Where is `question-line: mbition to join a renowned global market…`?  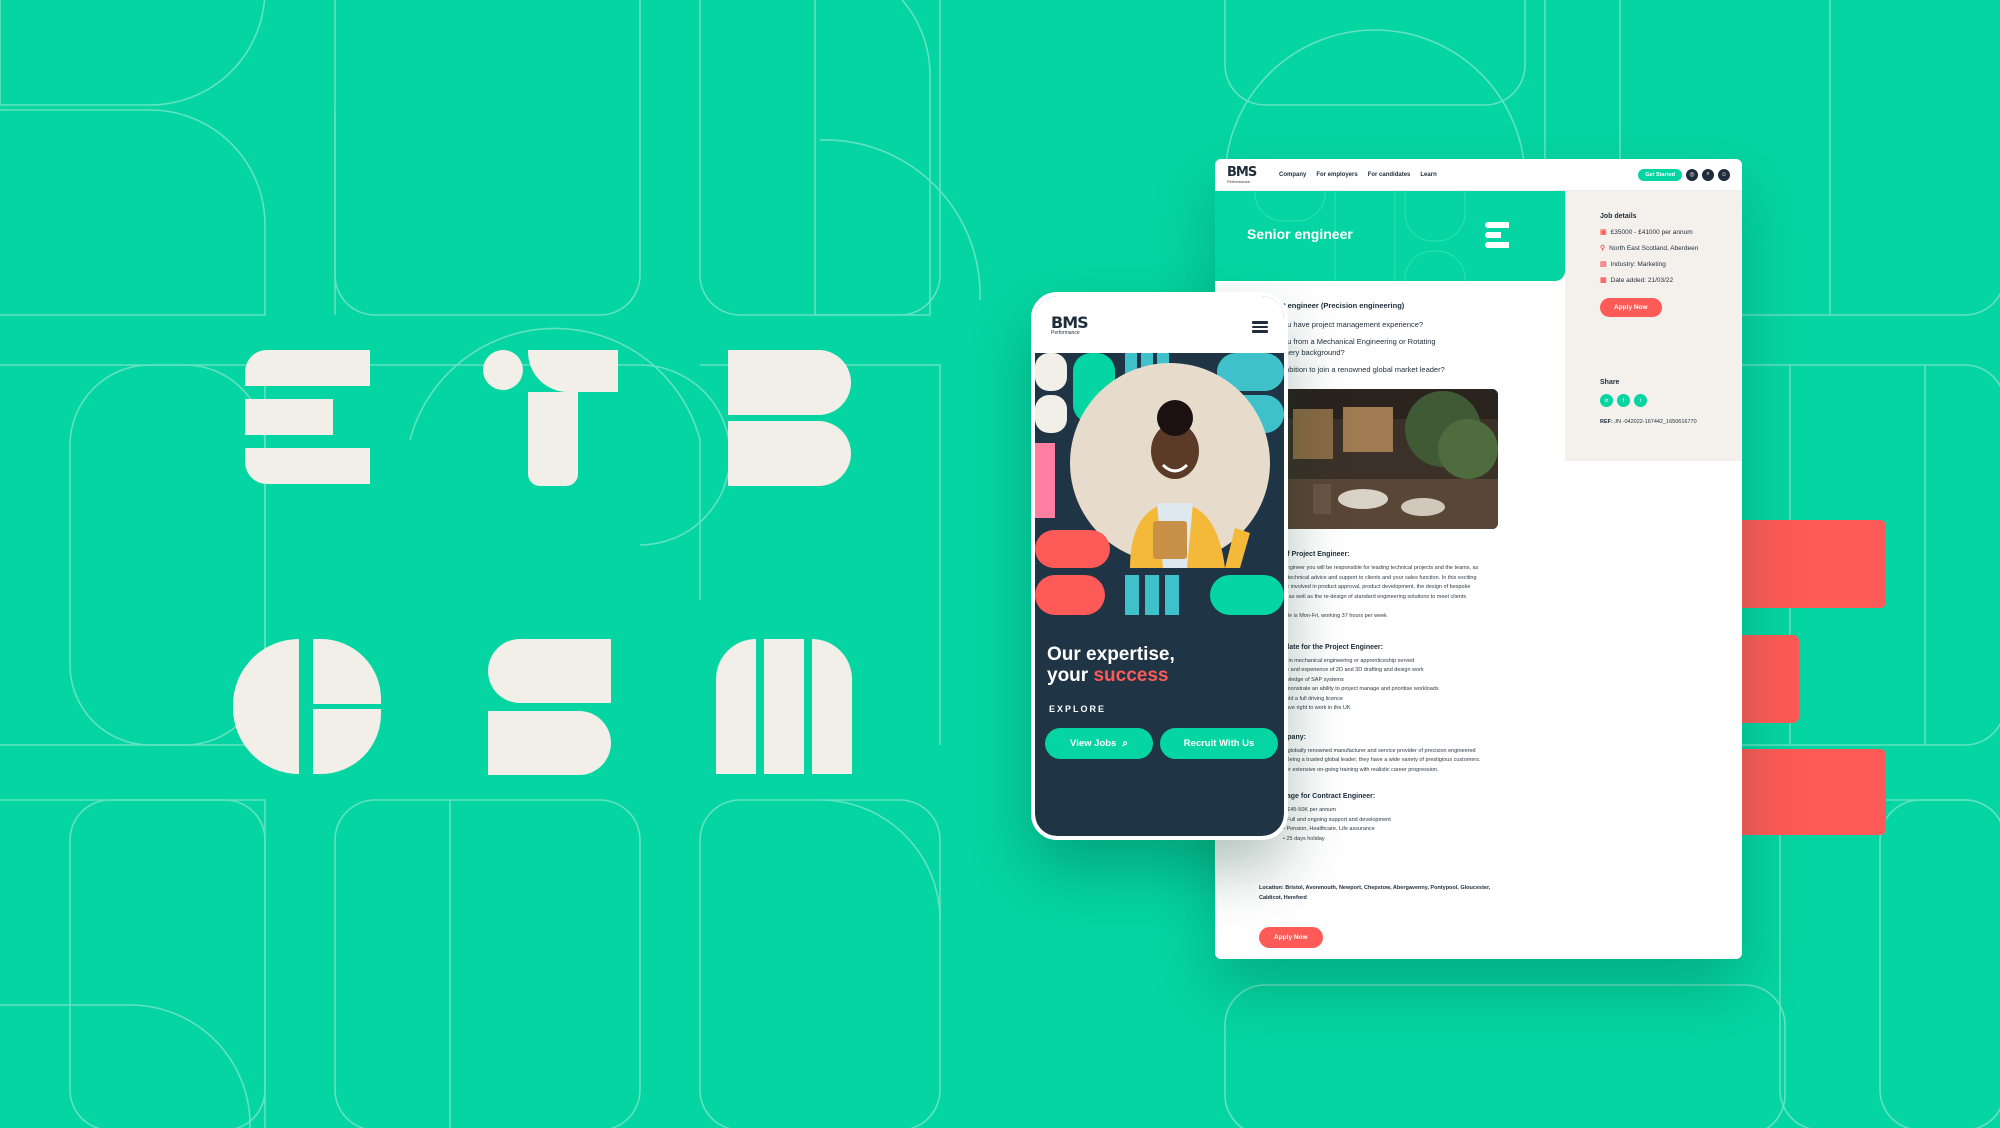 question-line: mbition to join a renowned global market… is located at coordinates (1364, 369).